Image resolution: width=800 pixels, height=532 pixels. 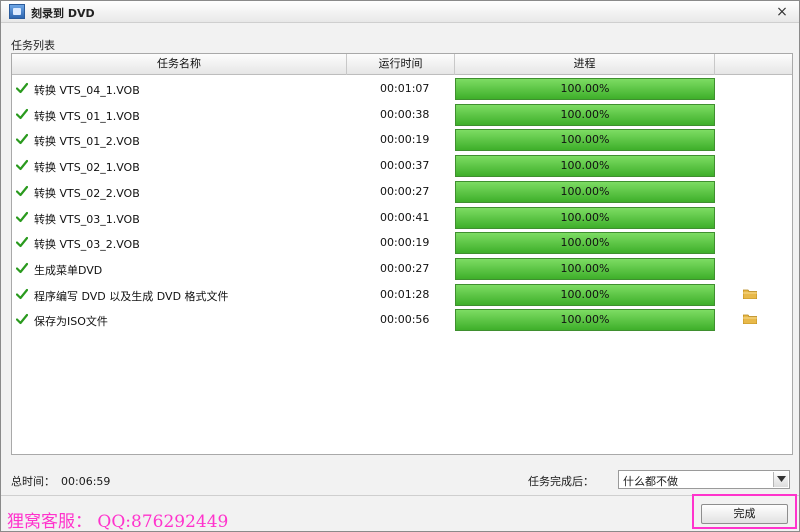 What do you see at coordinates (405, 320) in the screenshot?
I see `task-run-time: 00:00:56` at bounding box center [405, 320].